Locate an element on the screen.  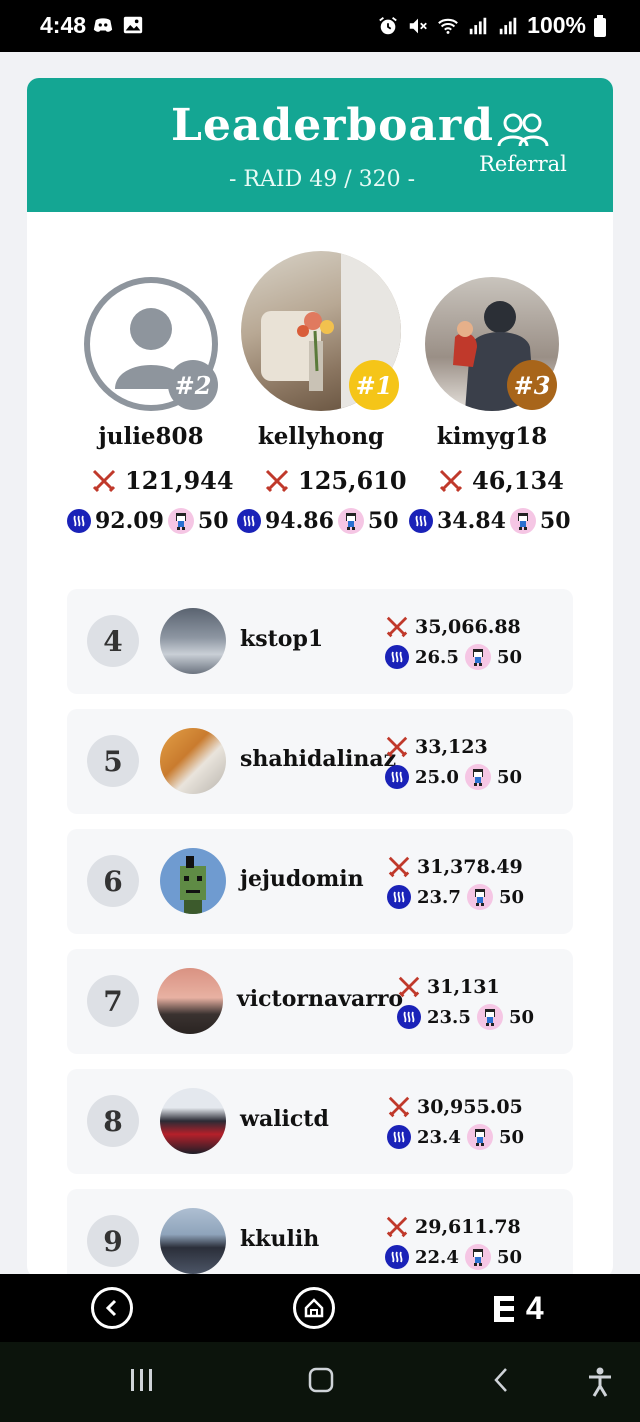
system-back-button is located at coordinates (502, 1382).